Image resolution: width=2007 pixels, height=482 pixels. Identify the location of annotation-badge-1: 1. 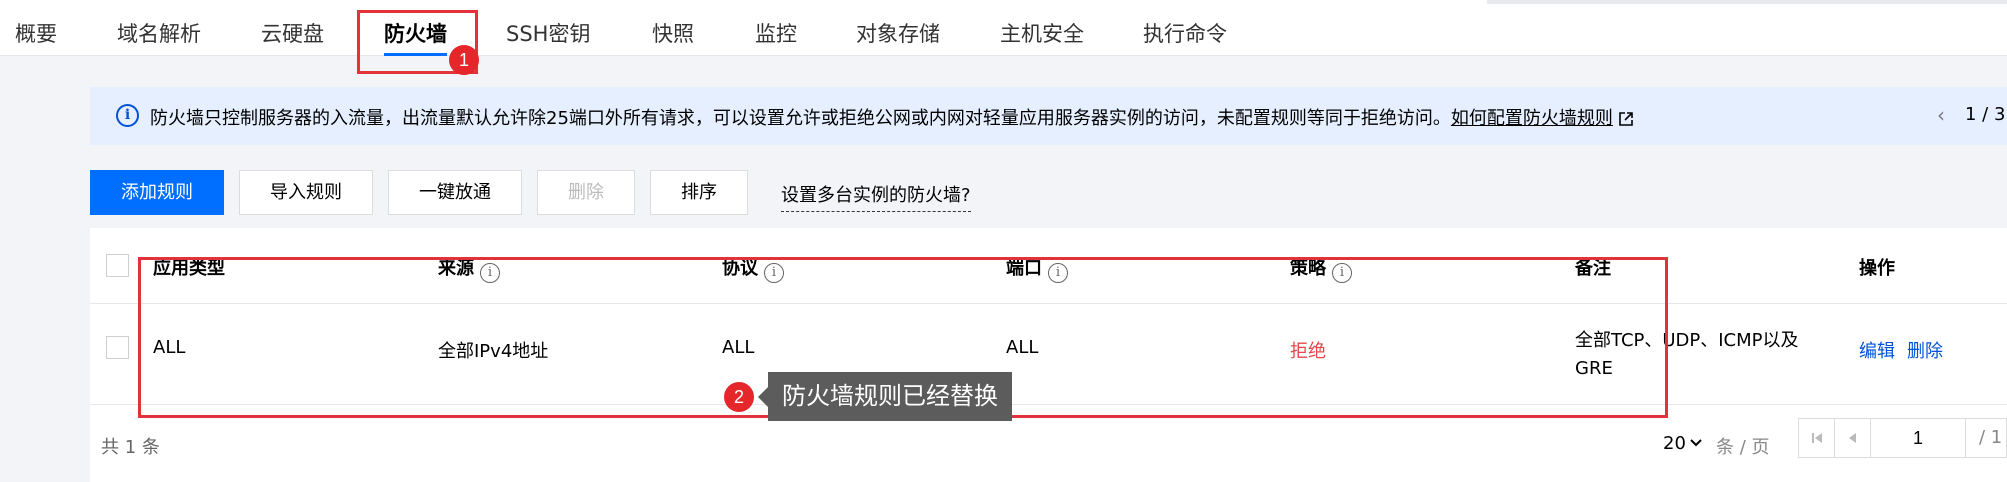
(464, 60).